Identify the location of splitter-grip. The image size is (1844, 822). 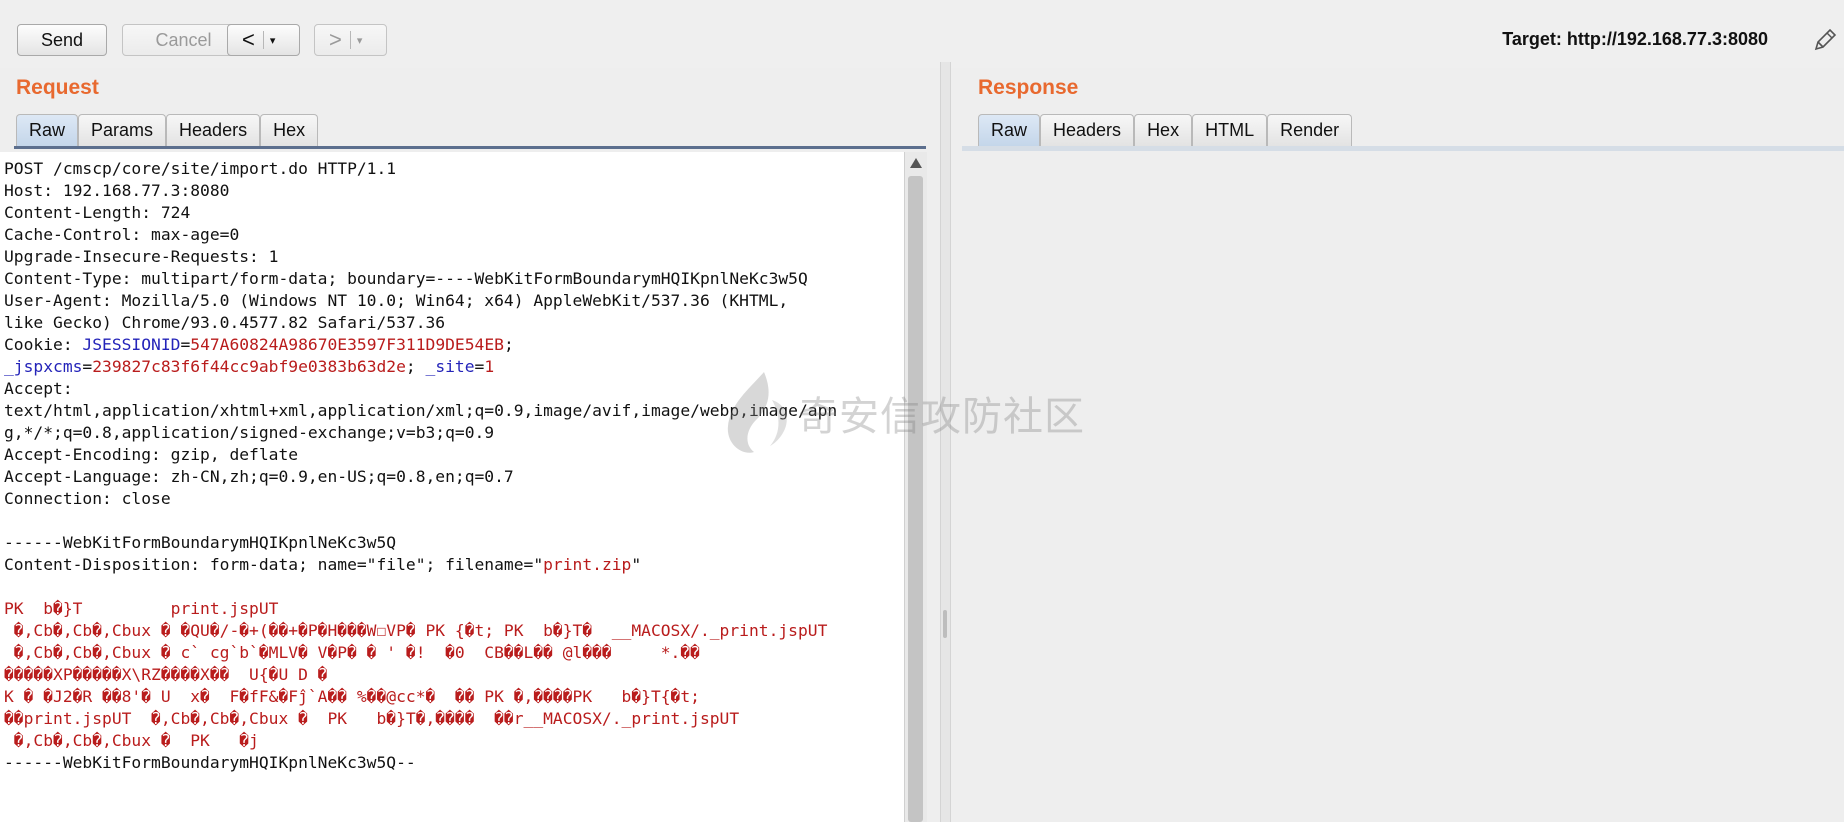
(945, 624).